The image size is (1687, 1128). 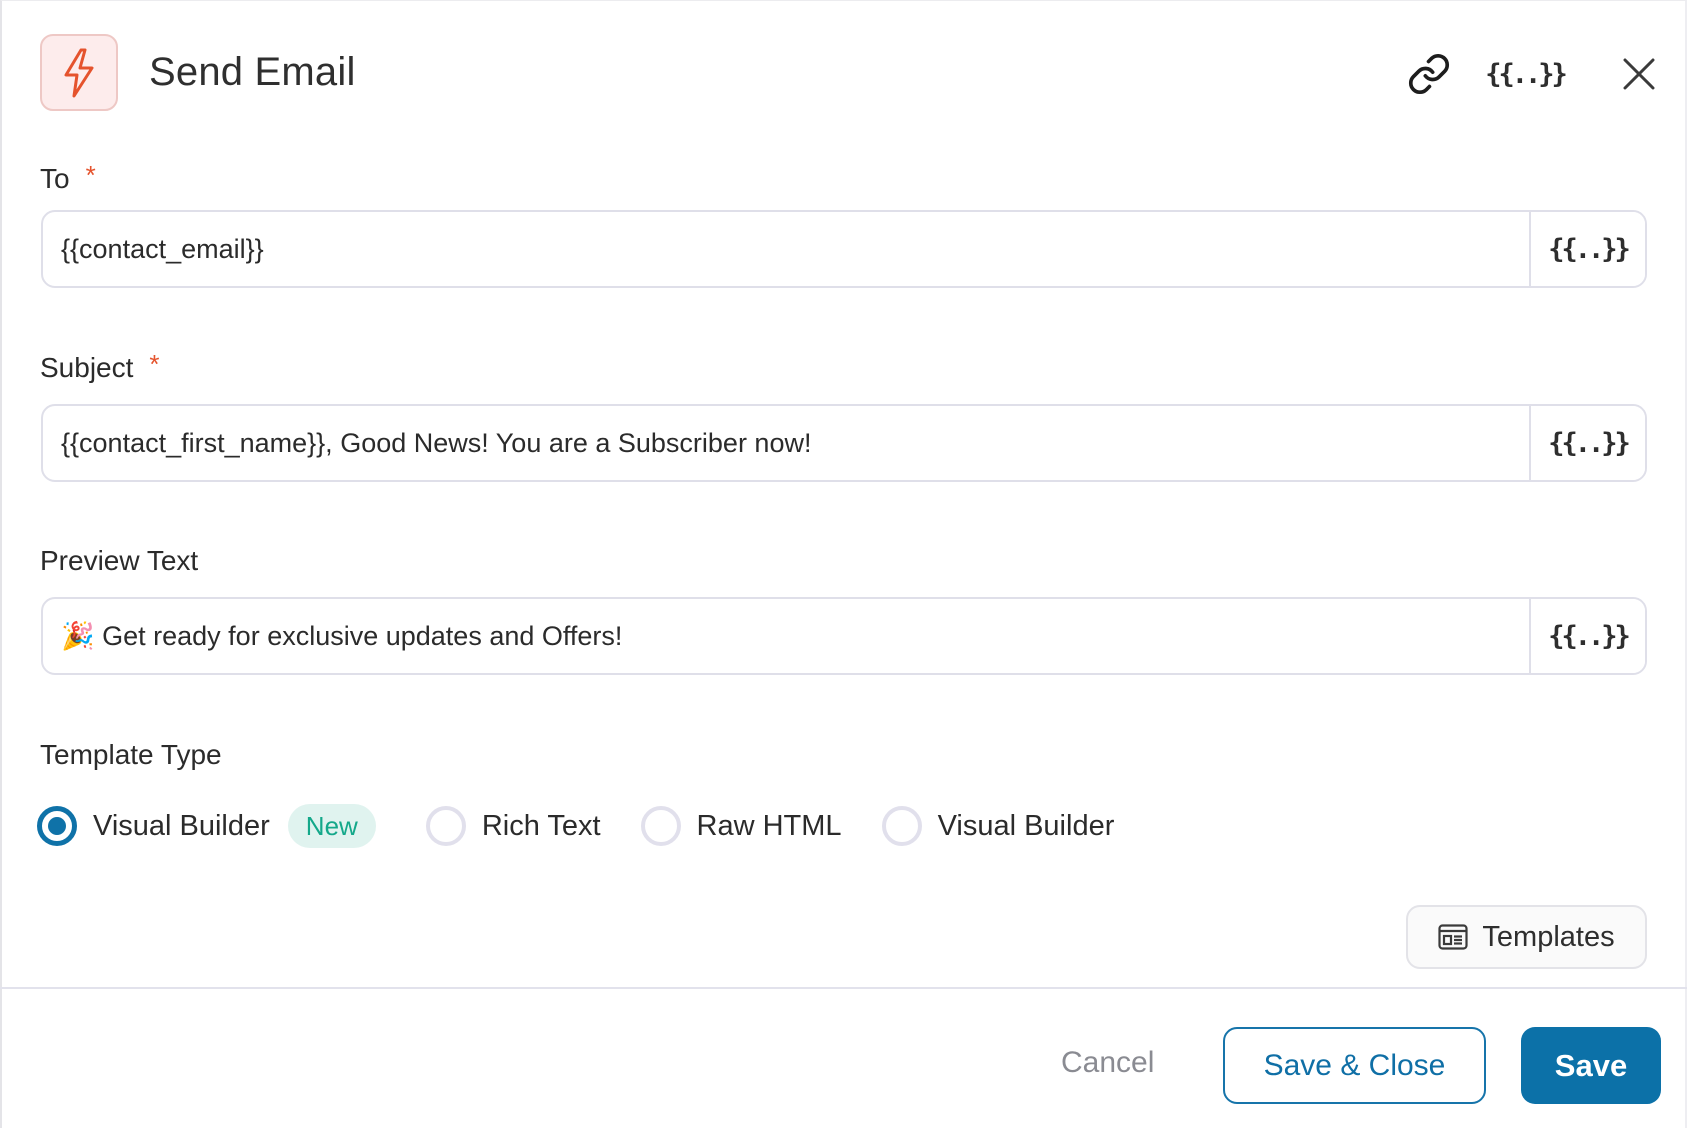 I want to click on radio-visual-builder-classic: Visual Builder, so click(x=998, y=826).